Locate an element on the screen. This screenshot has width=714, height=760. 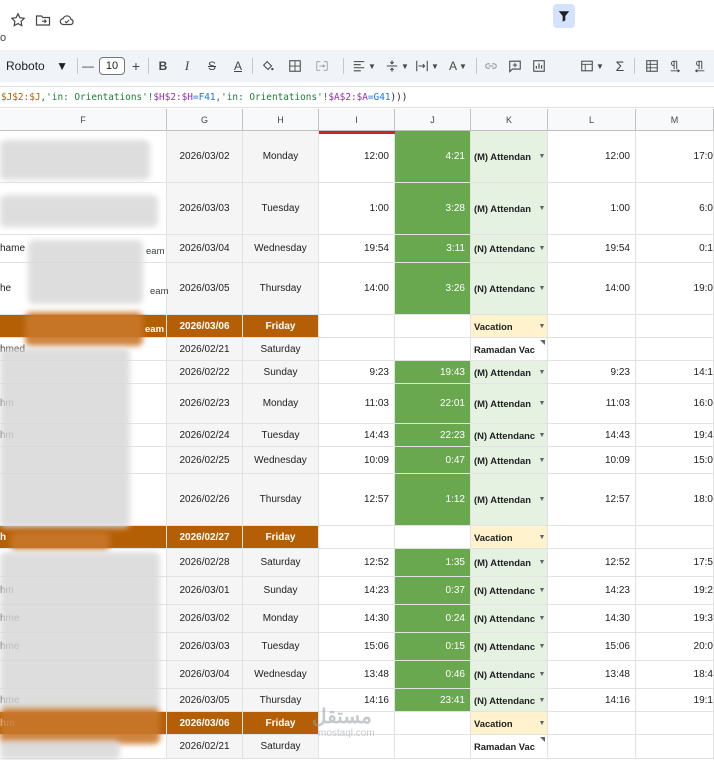
cell-check-in: 12:57 is located at coordinates (357, 499).